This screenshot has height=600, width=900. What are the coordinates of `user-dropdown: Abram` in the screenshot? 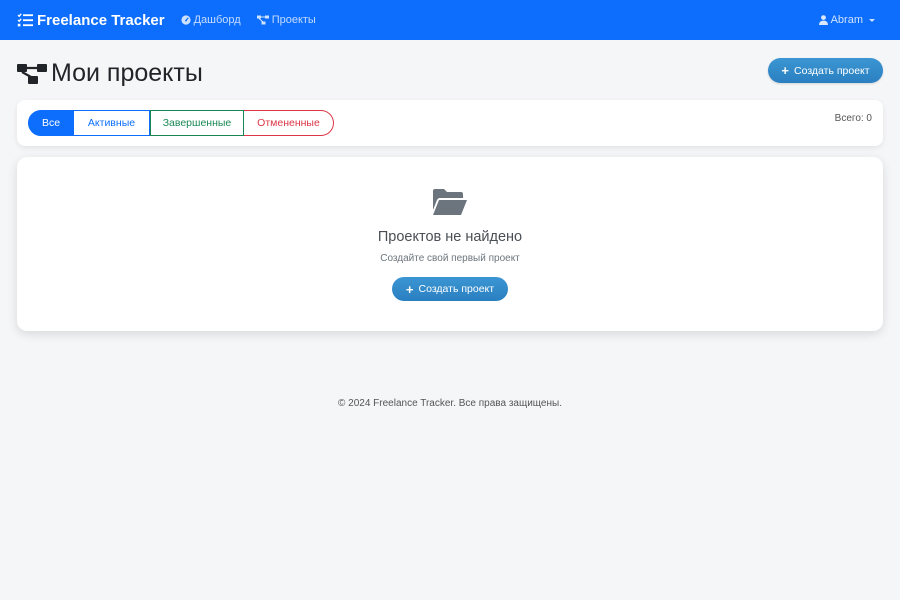 It's located at (846, 20).